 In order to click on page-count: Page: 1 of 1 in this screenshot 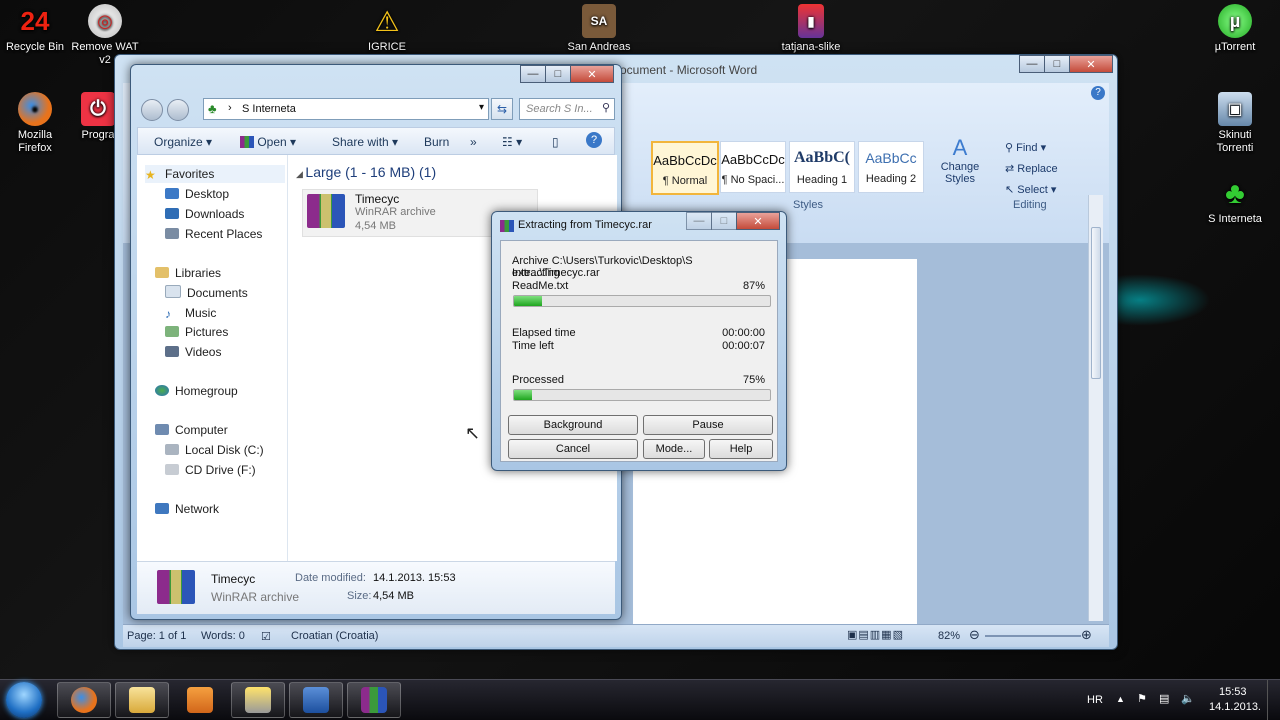, I will do `click(156, 636)`.